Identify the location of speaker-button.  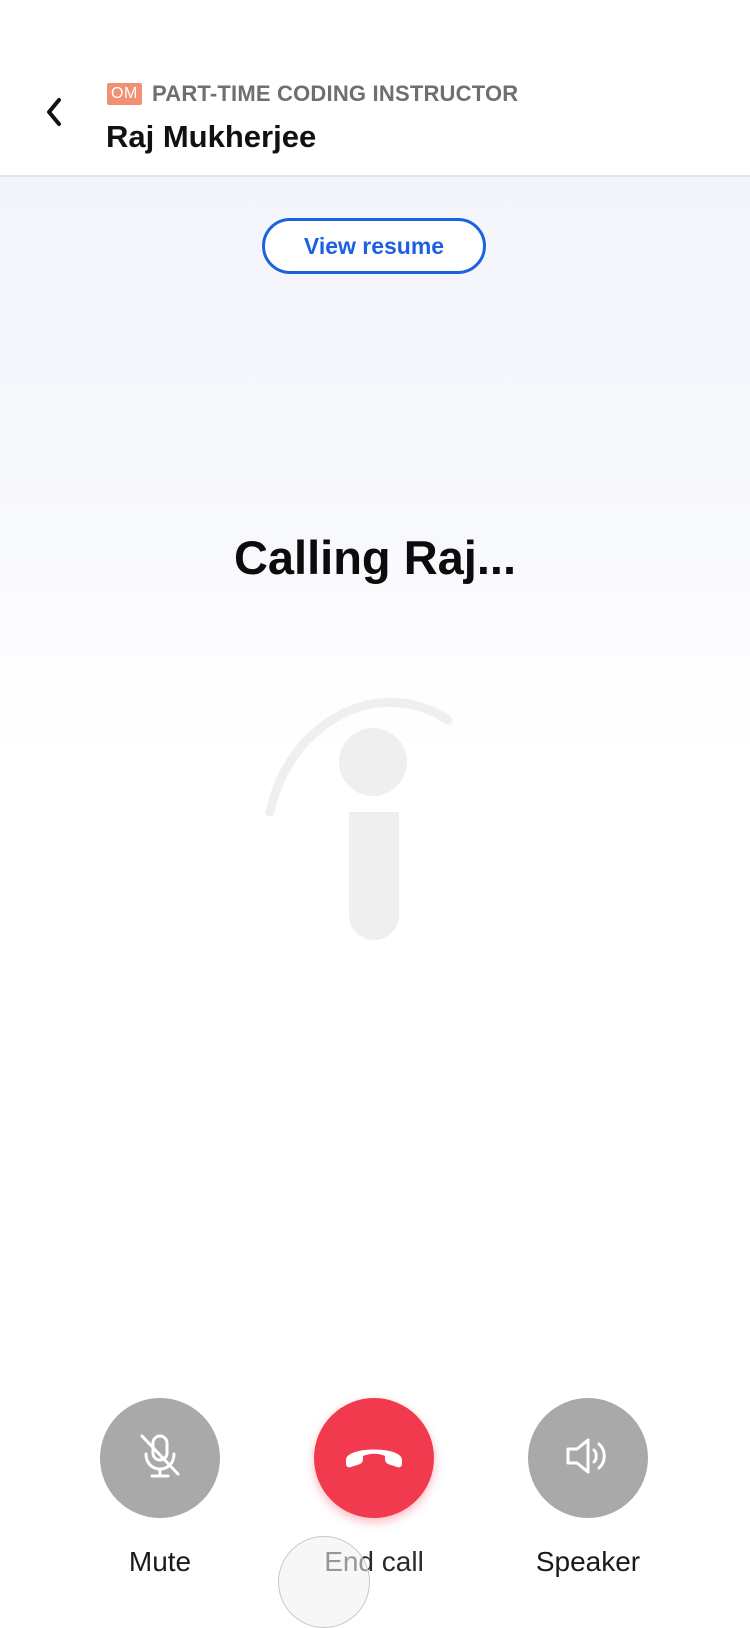
(588, 1458).